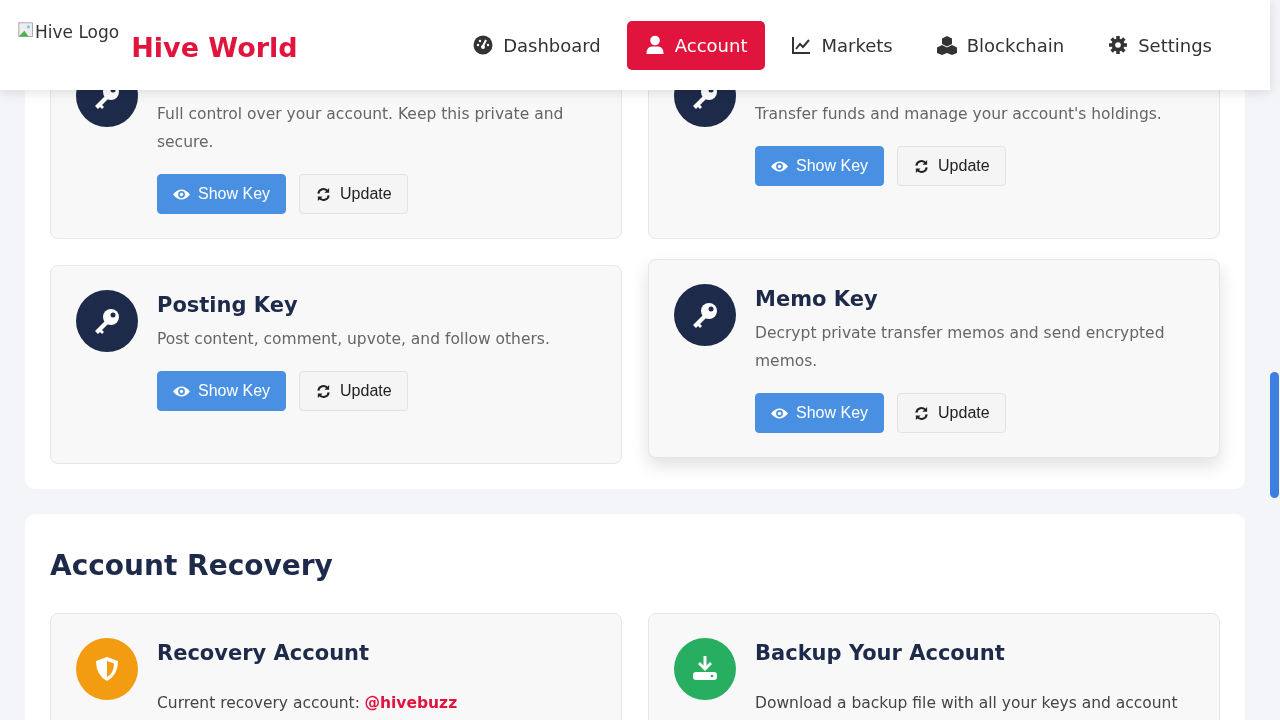 Image resolution: width=1280 pixels, height=720 pixels. What do you see at coordinates (192, 566) in the screenshot?
I see `section-heading: Account Recovery` at bounding box center [192, 566].